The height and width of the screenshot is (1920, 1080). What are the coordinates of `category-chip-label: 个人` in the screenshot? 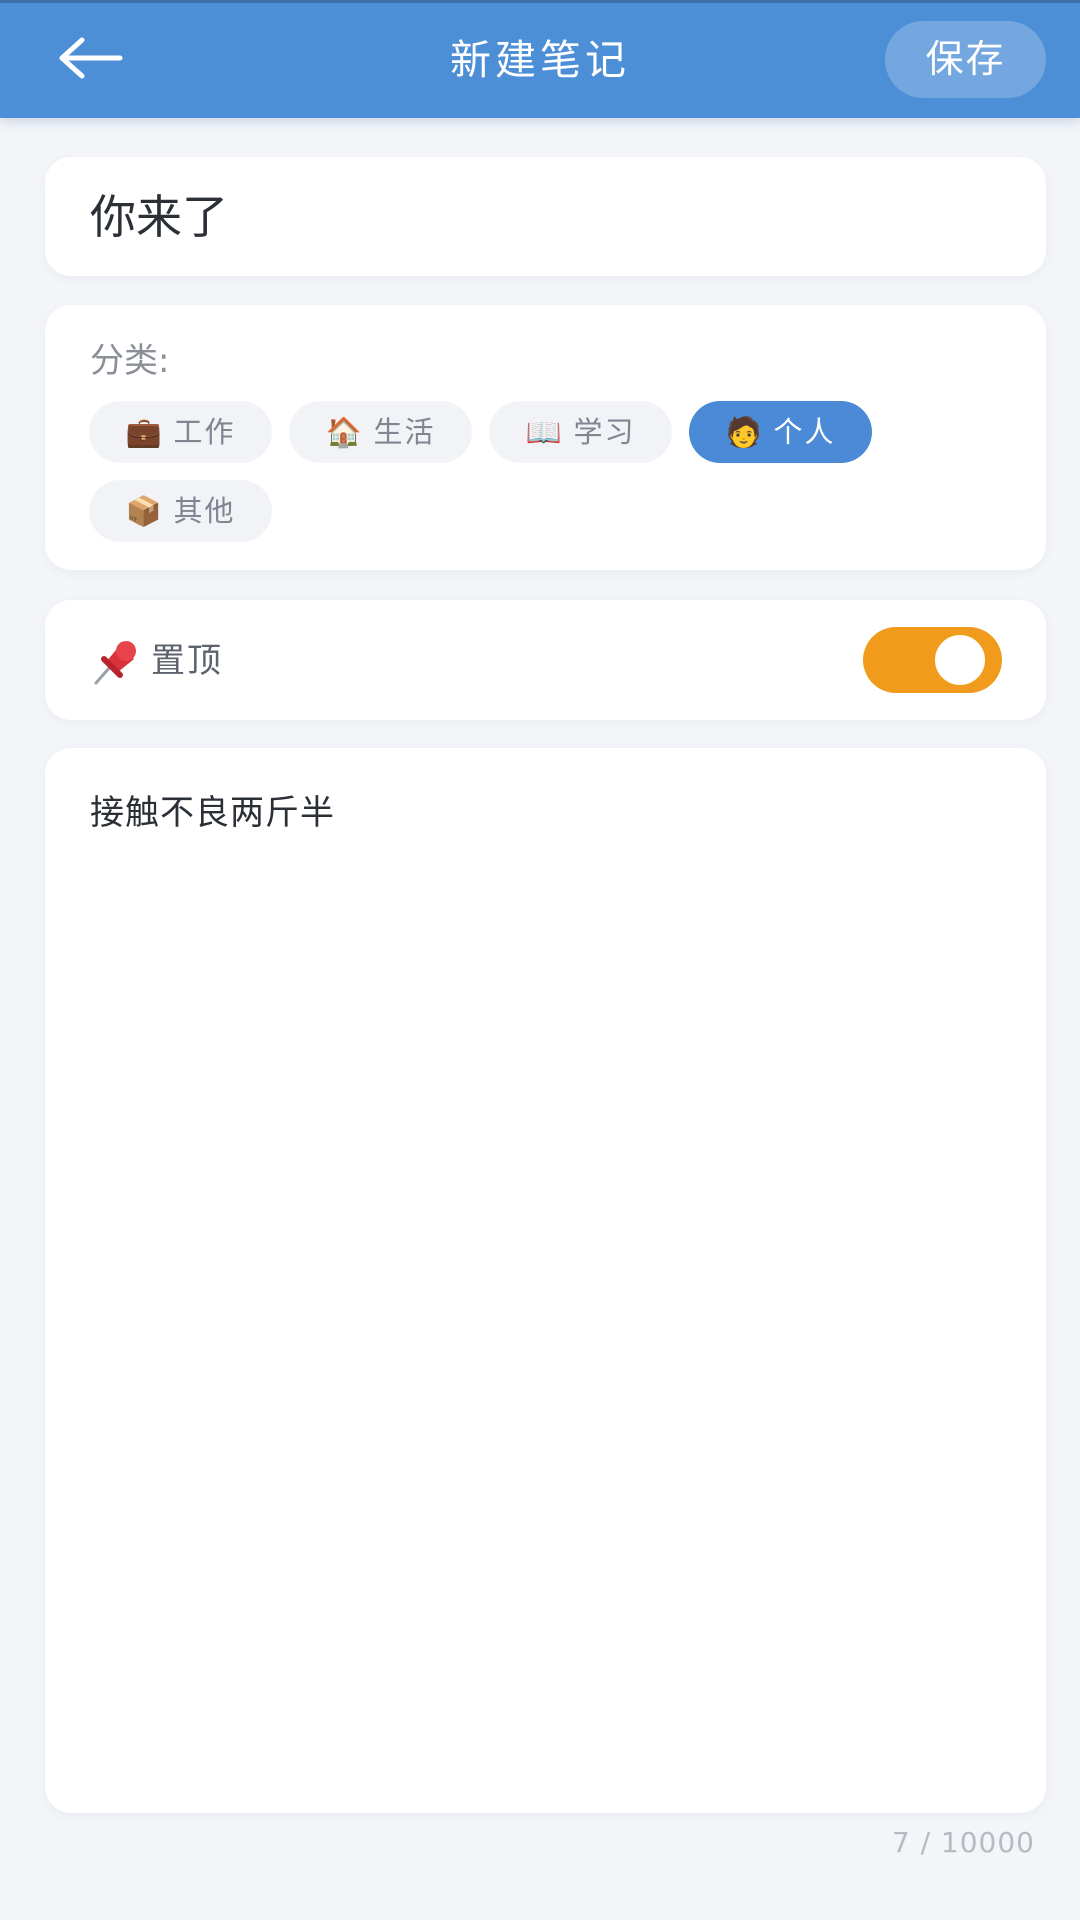 It's located at (804, 432).